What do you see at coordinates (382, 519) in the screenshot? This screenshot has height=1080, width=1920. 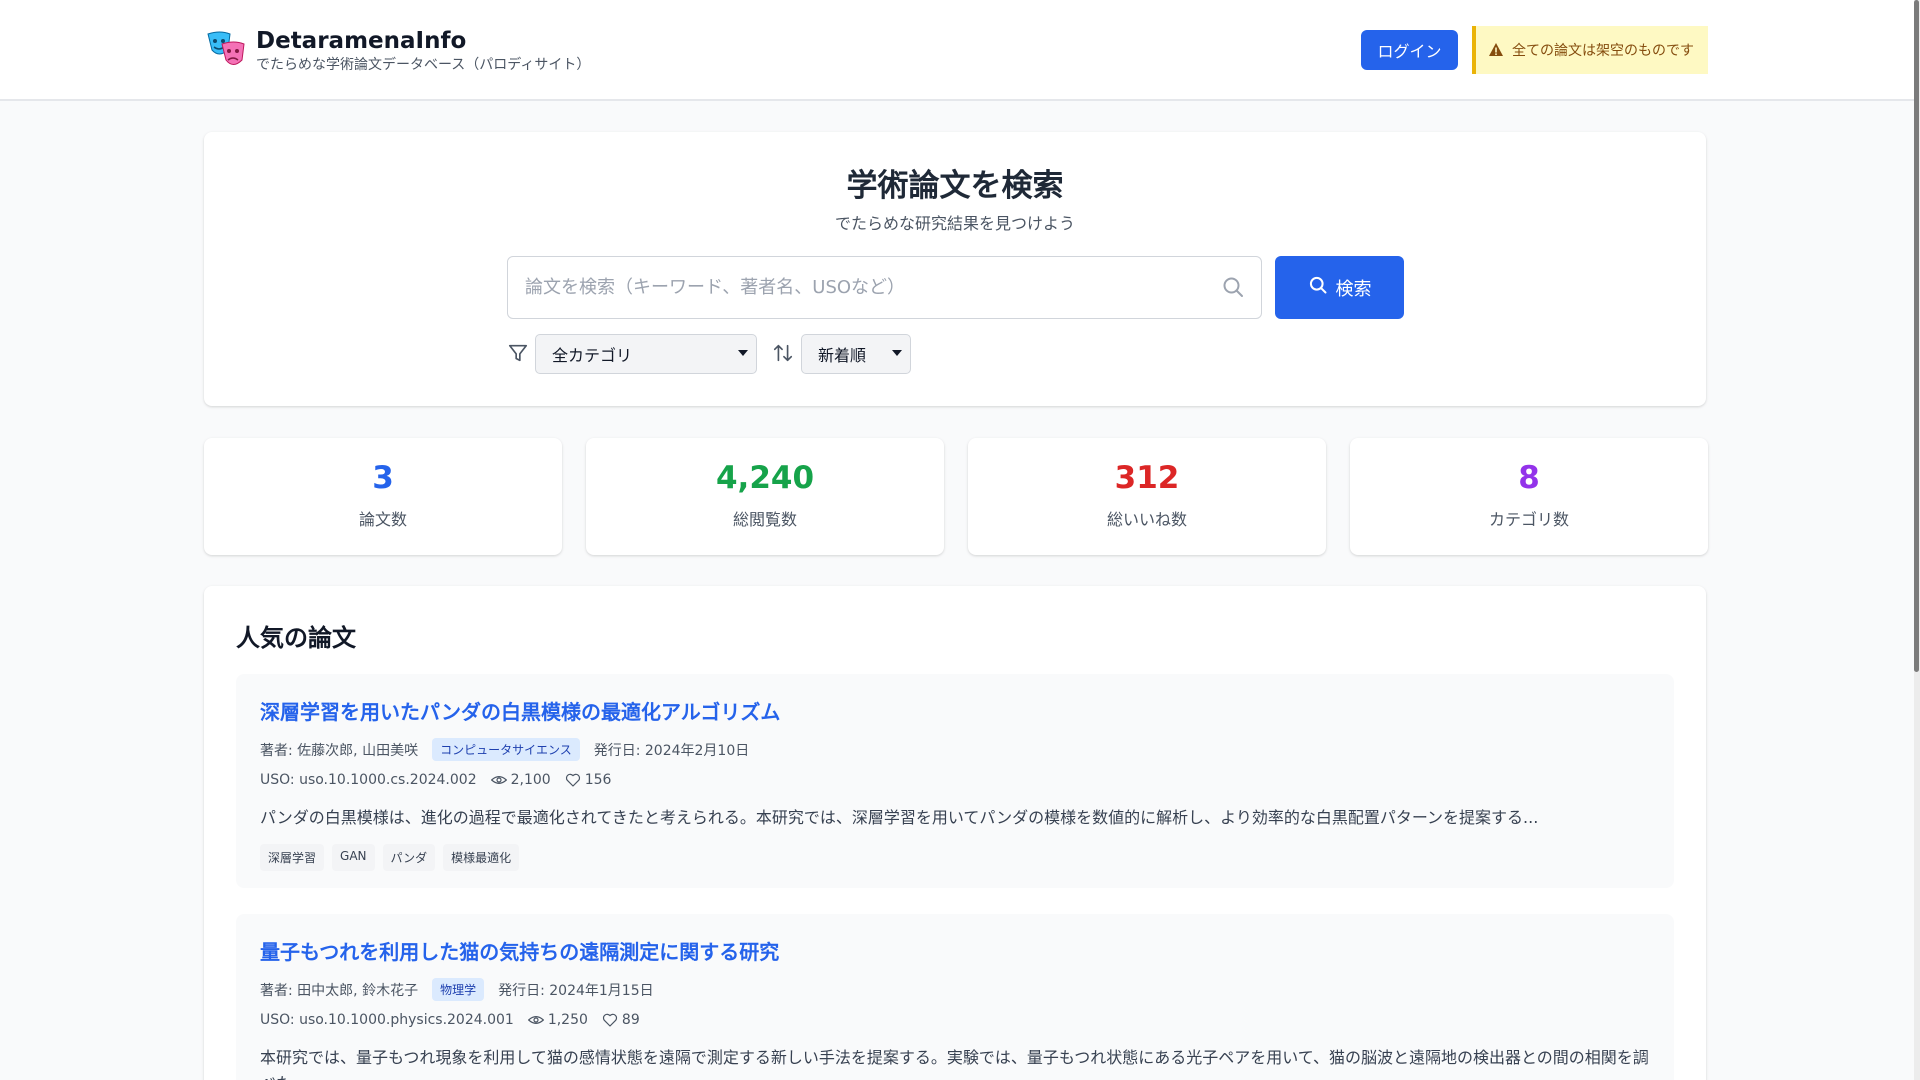 I see `stat-label: 論文数` at bounding box center [382, 519].